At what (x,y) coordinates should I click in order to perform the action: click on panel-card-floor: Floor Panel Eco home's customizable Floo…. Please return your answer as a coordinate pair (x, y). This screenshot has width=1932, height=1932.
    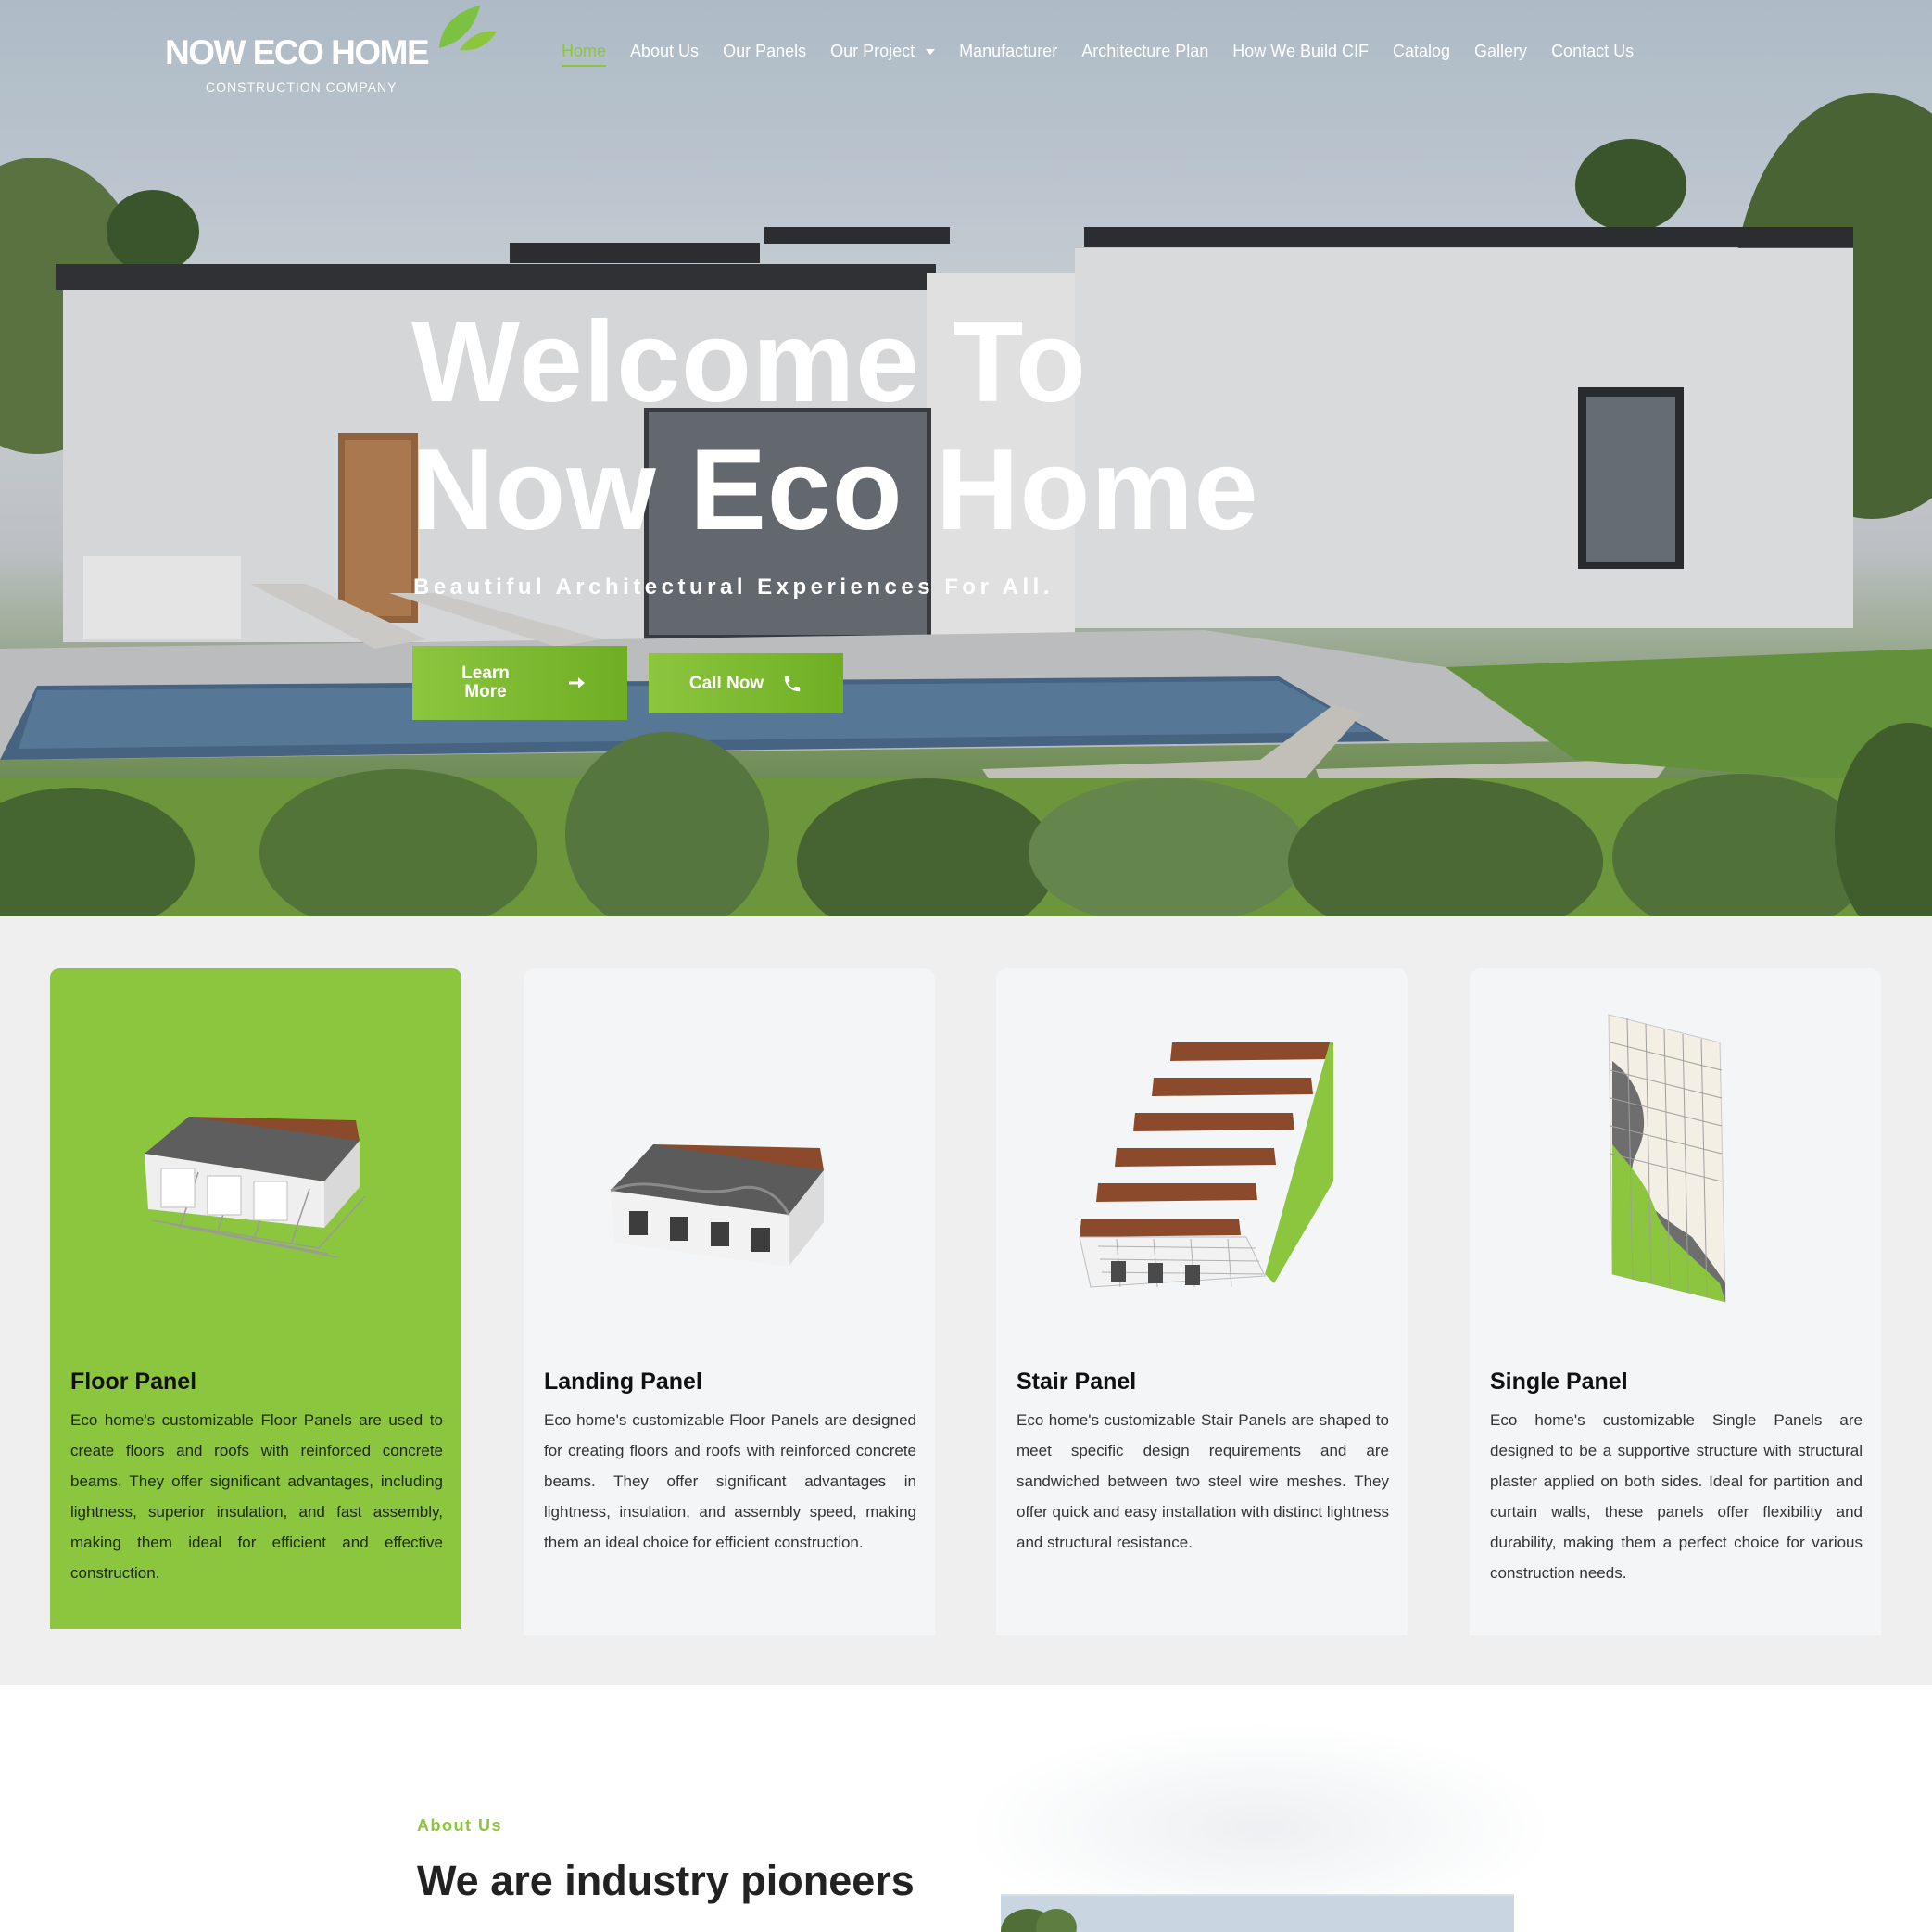
    Looking at the image, I should click on (256, 1298).